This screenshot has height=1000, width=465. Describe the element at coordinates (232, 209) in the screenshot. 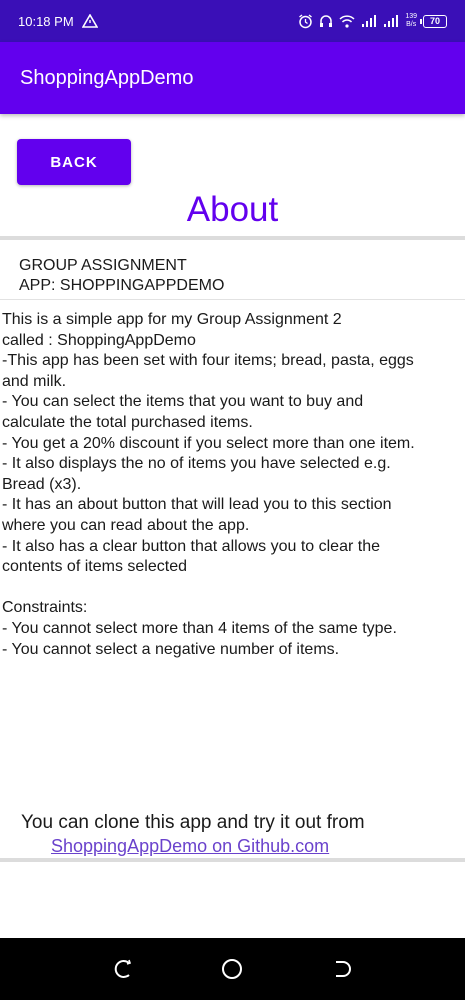

I see `page-title: About` at that location.